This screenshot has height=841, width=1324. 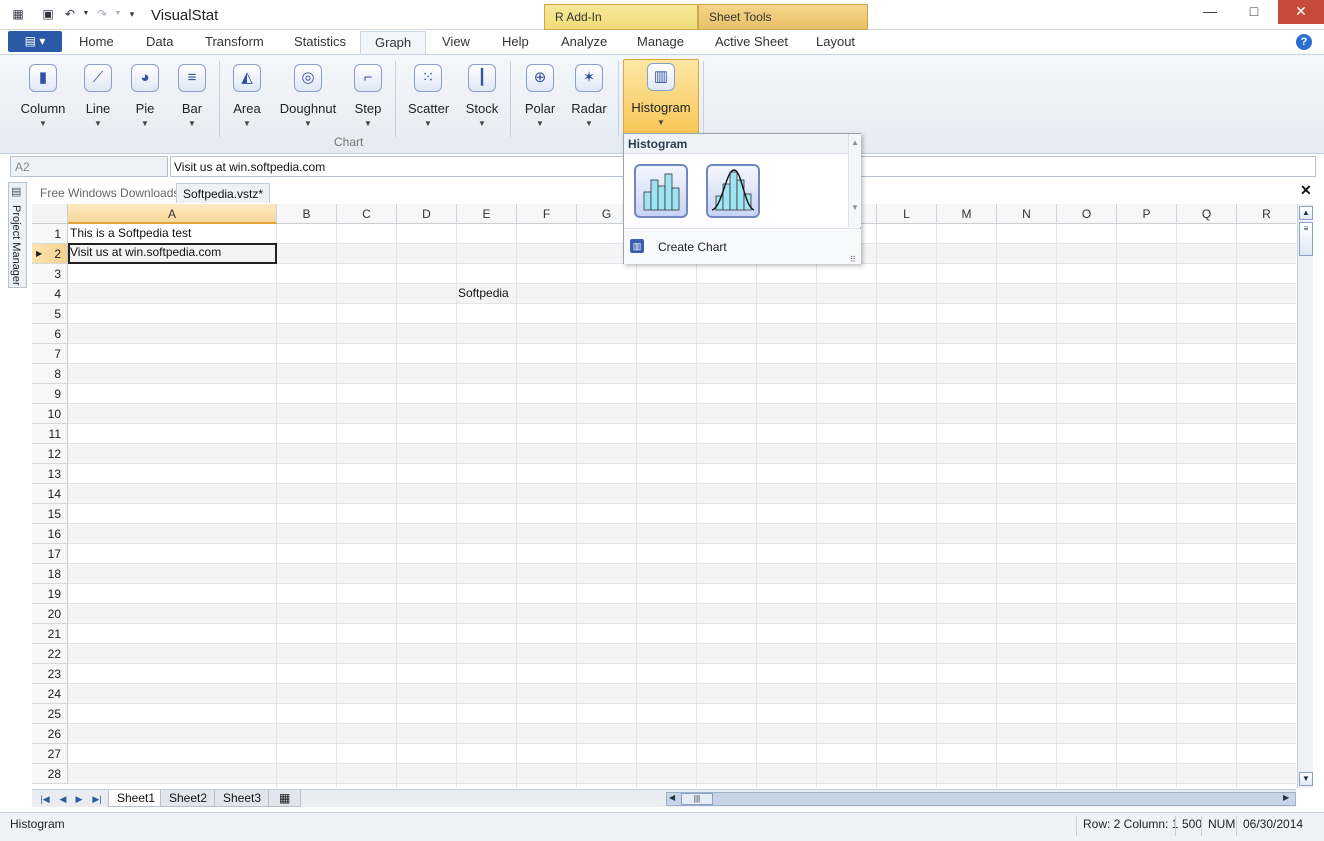 I want to click on tab-home: Home, so click(x=96, y=42).